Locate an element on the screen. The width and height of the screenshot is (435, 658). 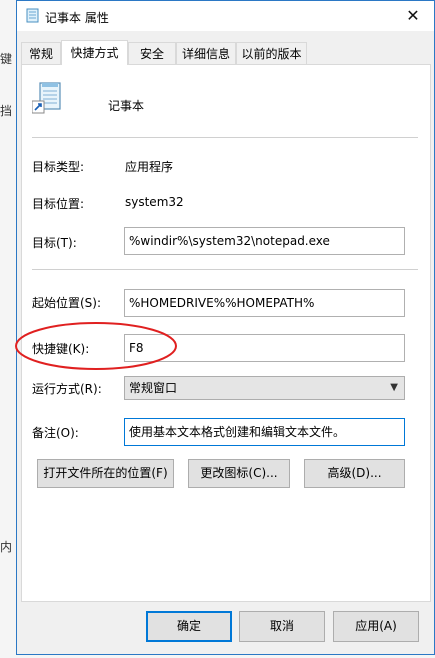
ok-button: 确定 is located at coordinates (189, 626).